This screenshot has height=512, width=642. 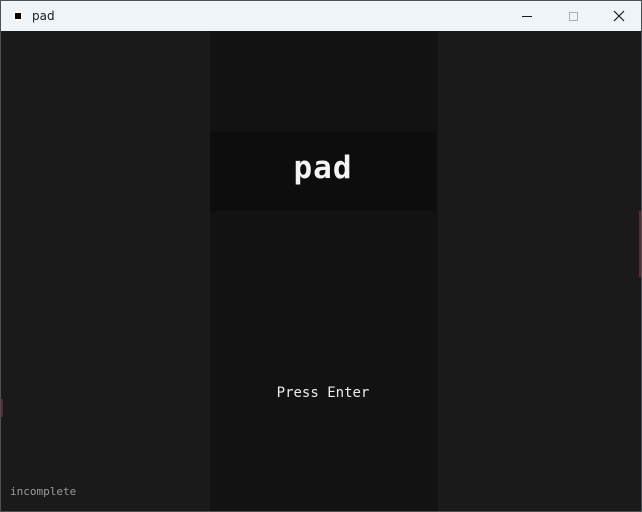 I want to click on minimize-icon, so click(x=527, y=16).